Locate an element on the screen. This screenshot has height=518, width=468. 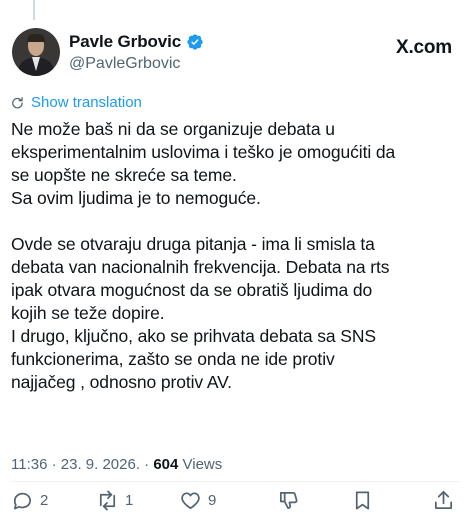
repost-count: 1 is located at coordinates (129, 500).